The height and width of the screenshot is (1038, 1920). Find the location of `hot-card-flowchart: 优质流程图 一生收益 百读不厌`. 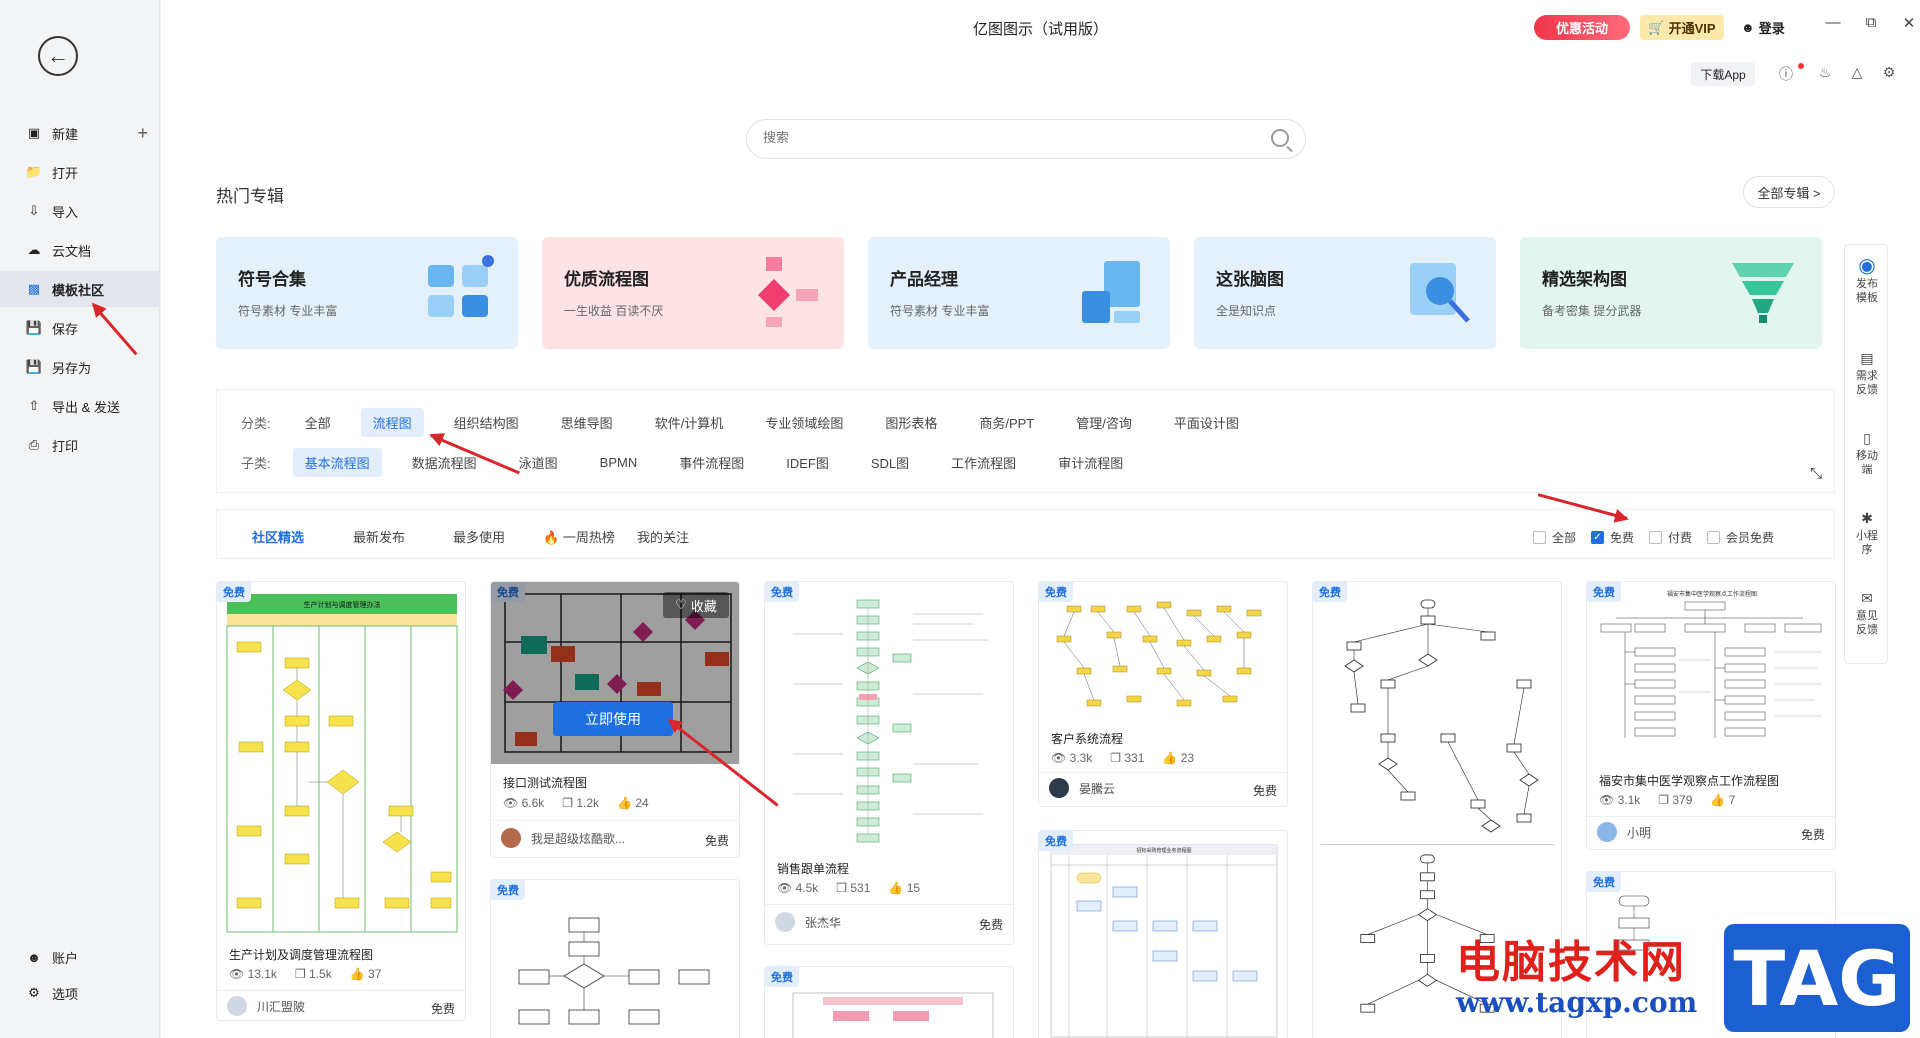

hot-card-flowchart: 优质流程图 一生收益 百读不厌 is located at coordinates (693, 293).